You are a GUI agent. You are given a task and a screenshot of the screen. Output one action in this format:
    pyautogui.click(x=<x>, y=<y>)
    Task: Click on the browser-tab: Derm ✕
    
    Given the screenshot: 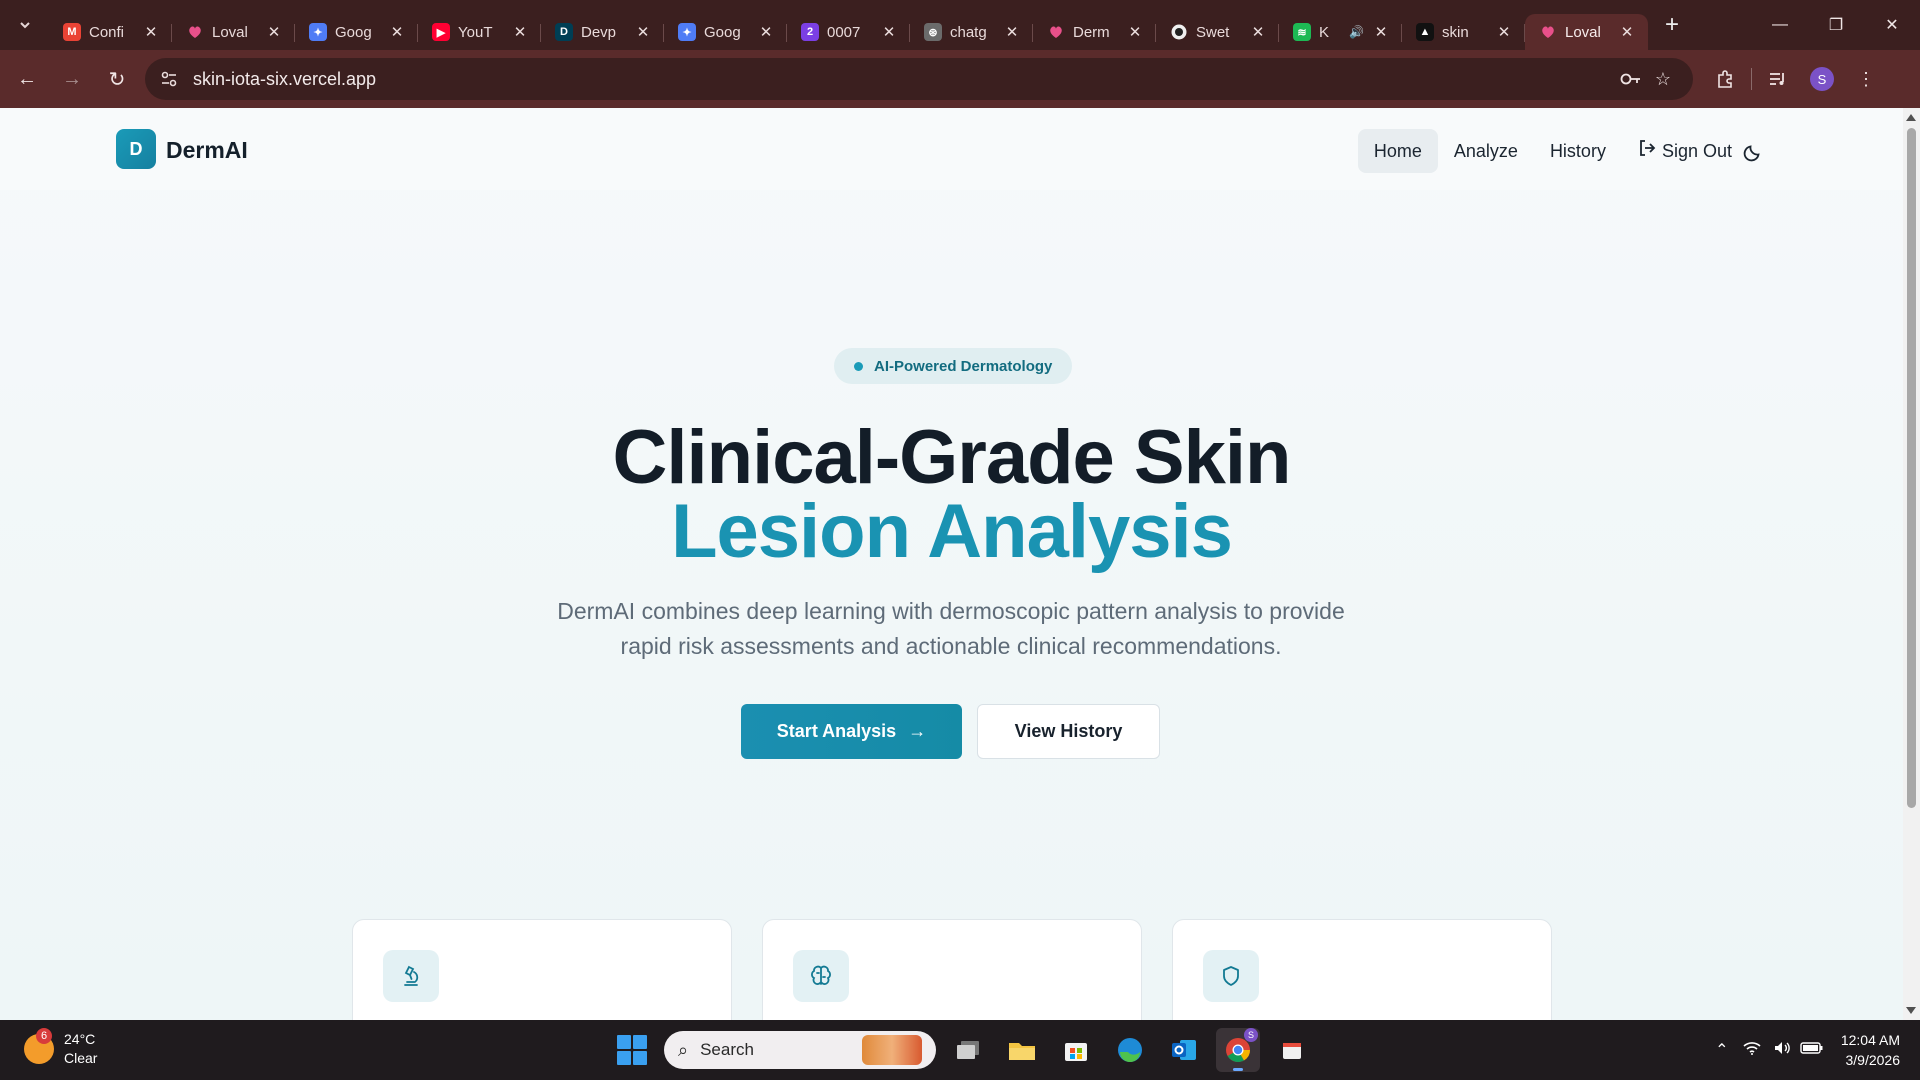 What is the action you would take?
    pyautogui.click(x=1094, y=32)
    